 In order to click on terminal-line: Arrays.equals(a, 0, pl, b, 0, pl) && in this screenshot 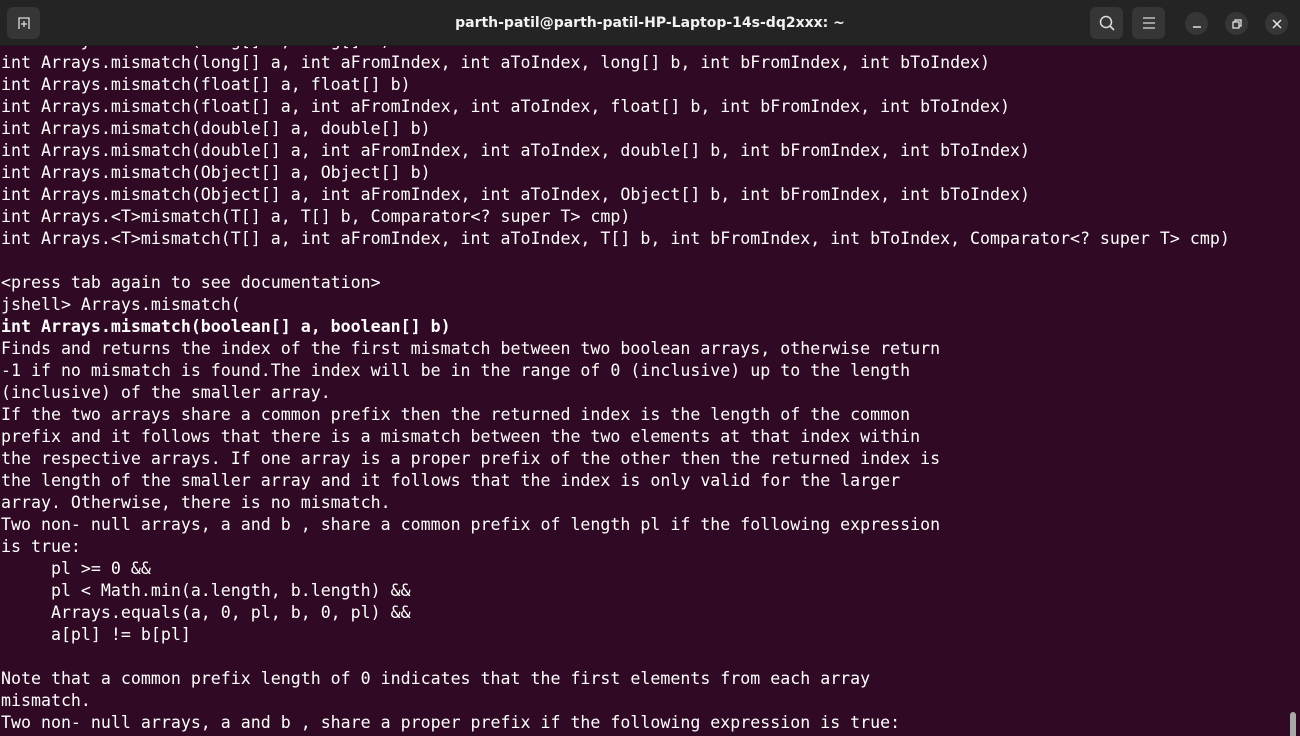, I will do `click(206, 612)`.